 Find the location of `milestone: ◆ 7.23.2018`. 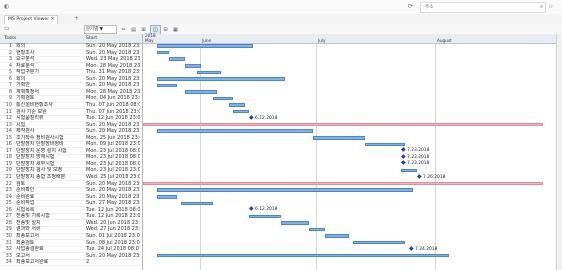

milestone: ◆ 7.23.2018 is located at coordinates (415, 163).